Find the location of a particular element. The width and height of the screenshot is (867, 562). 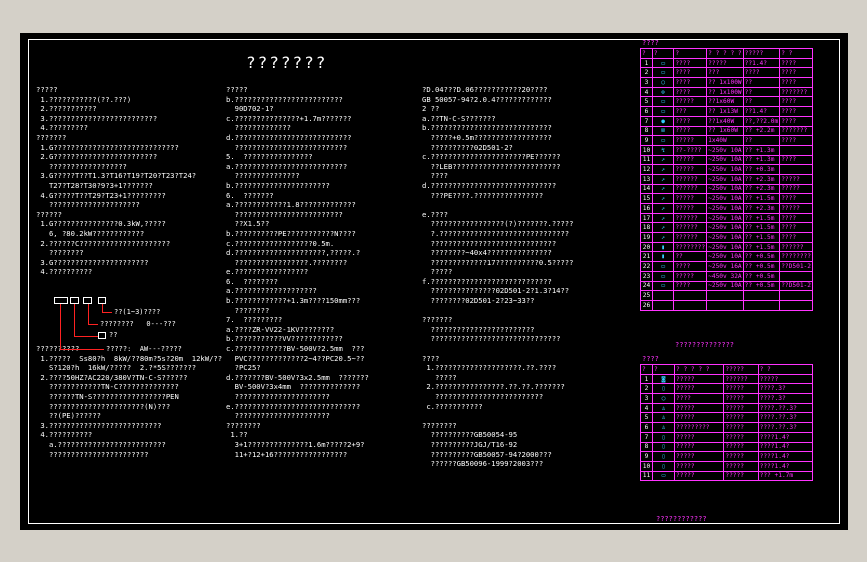

table-row: 5 ▭????? ??1x60W?????? is located at coordinates (726, 102).